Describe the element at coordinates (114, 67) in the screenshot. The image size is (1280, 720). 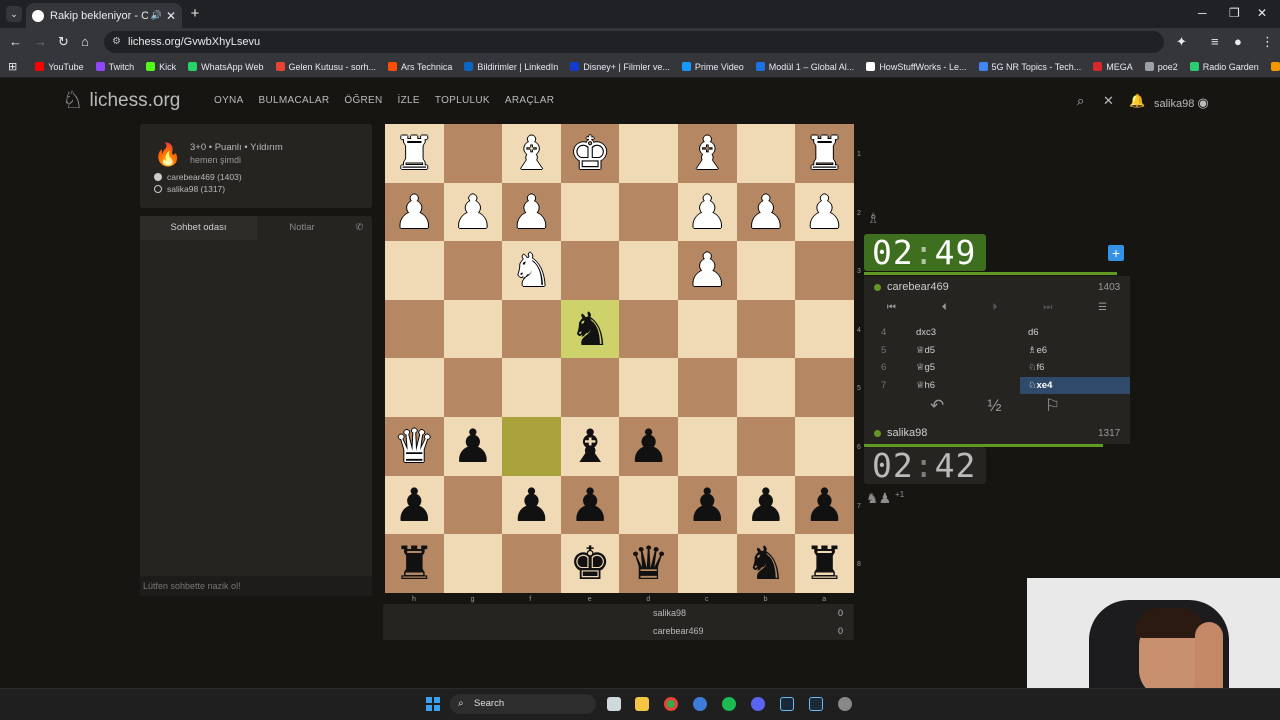
I see `bookmark-item: Twitch` at that location.